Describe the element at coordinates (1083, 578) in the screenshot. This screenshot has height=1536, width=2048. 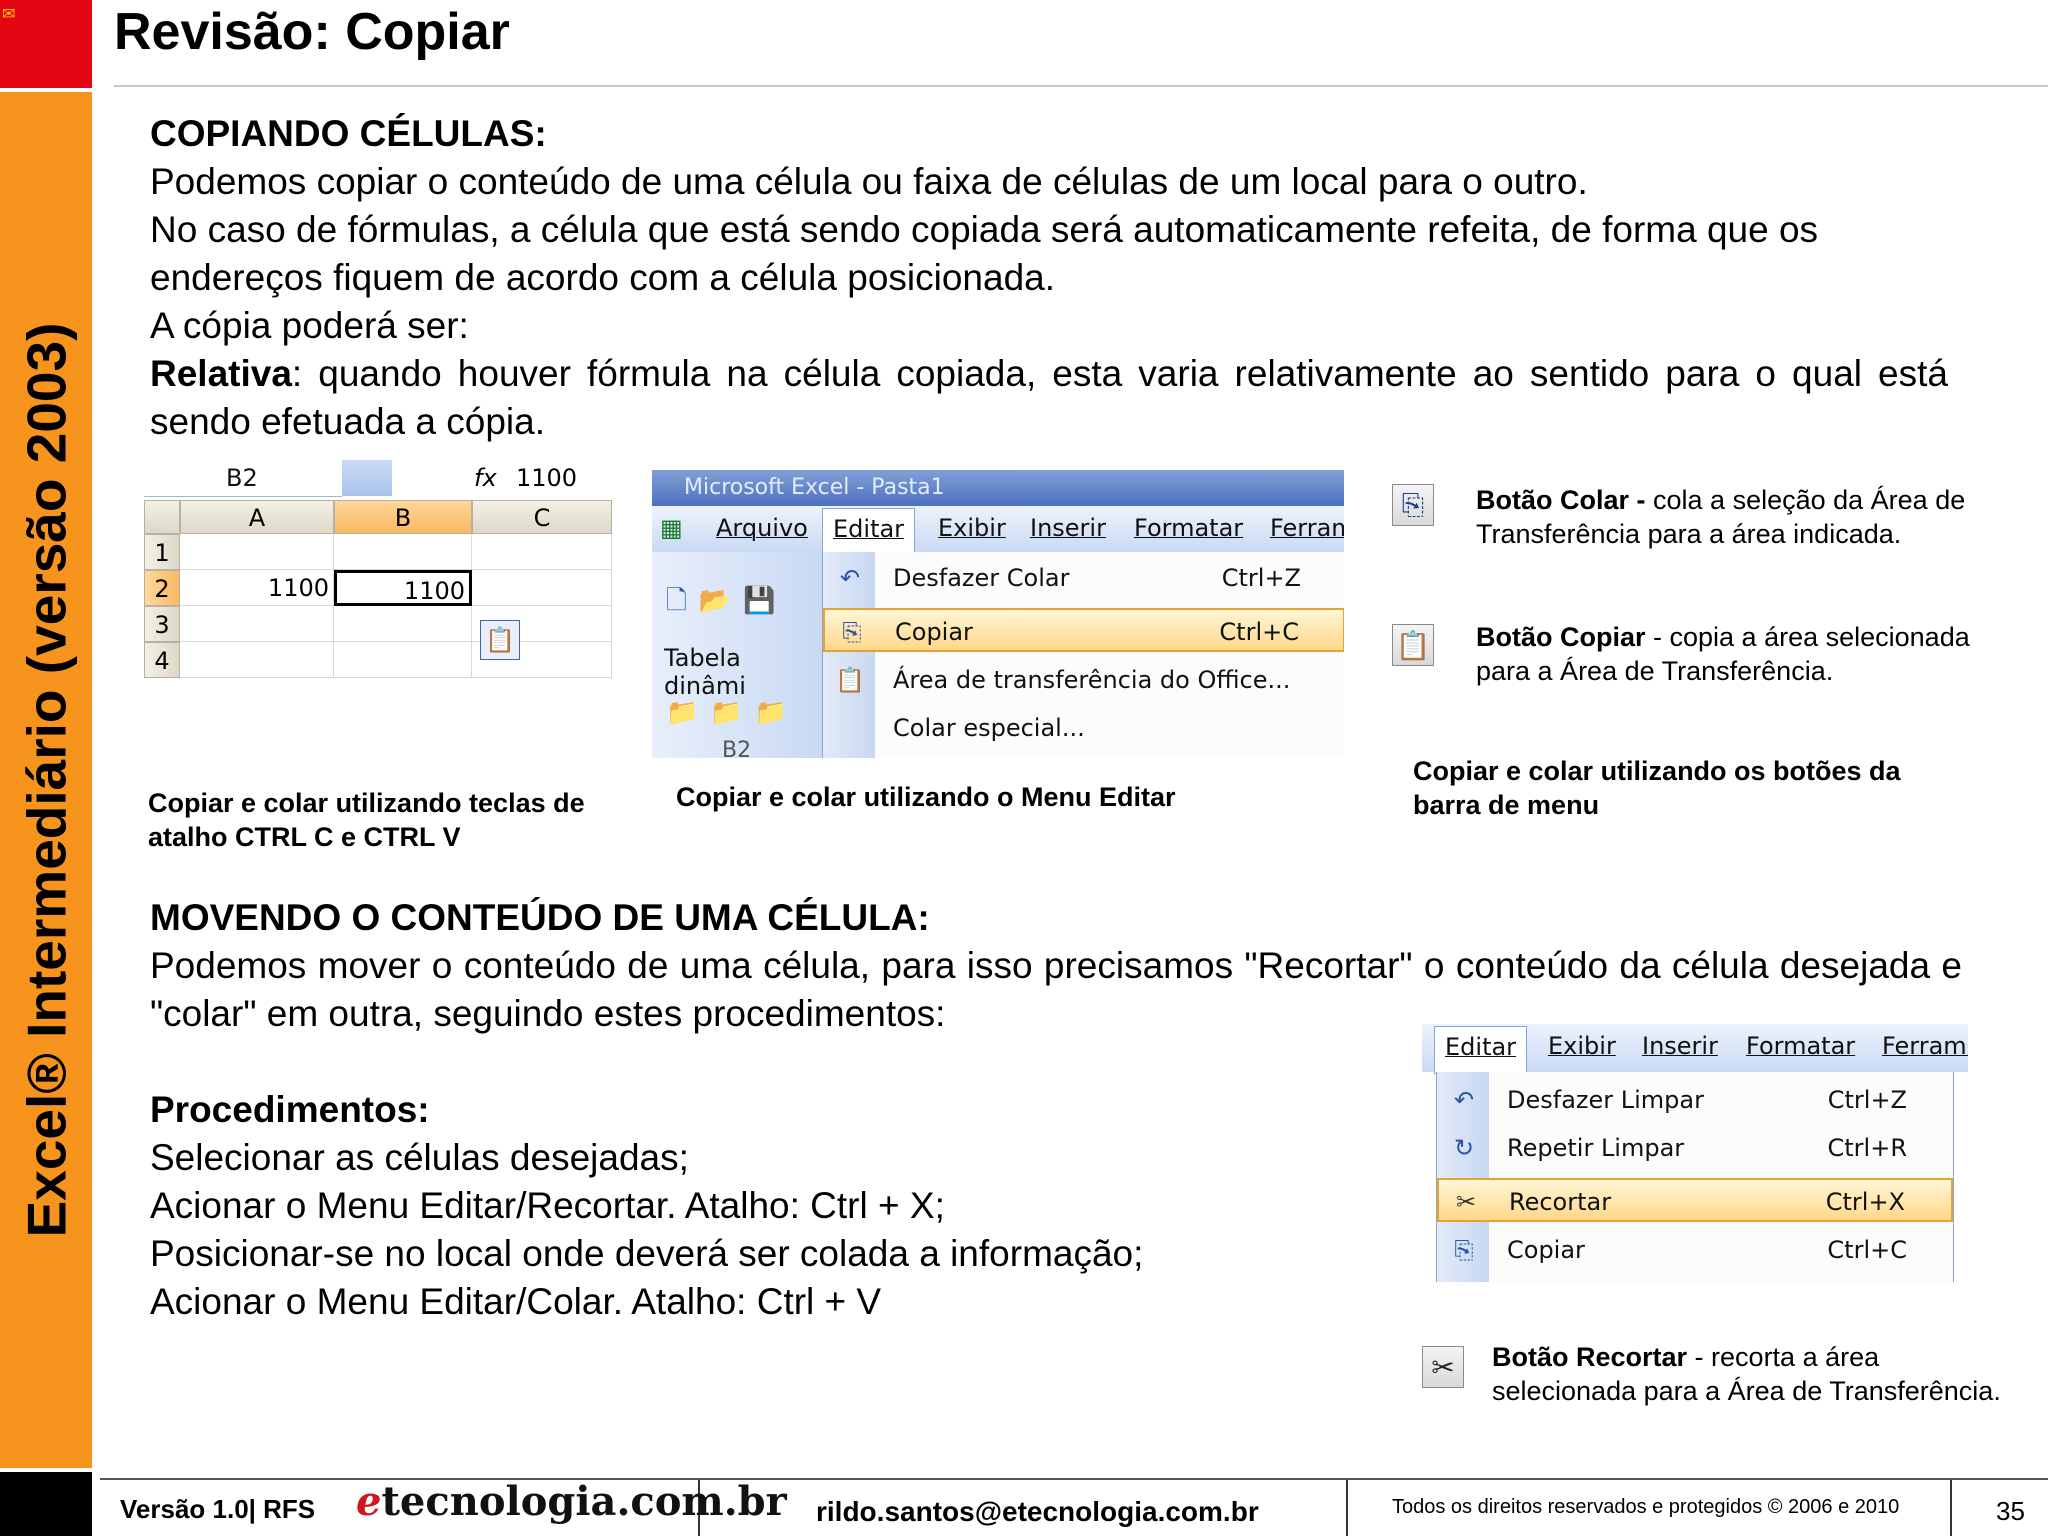
I see `menu-item-desfazer-colar: ↶ Desfazer Colar Ctrl+Z` at that location.